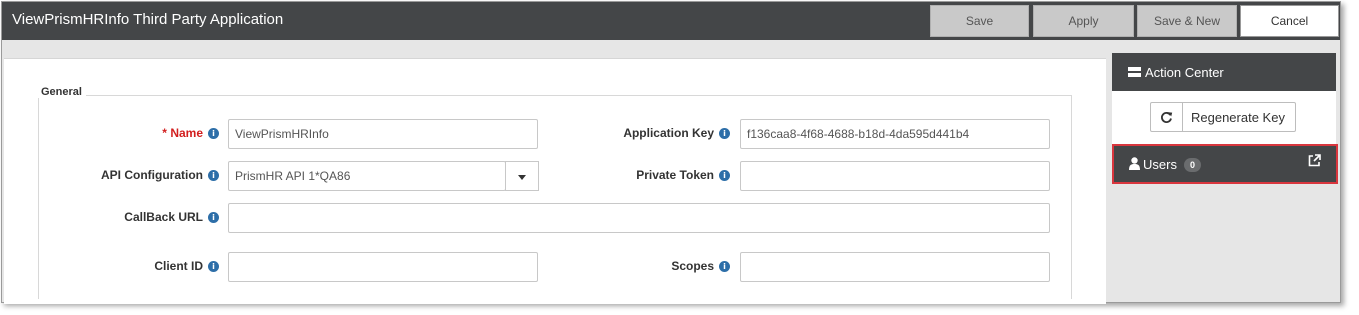 This screenshot has width=1359, height=315. I want to click on api-configuration-dropdown-button, so click(522, 176).